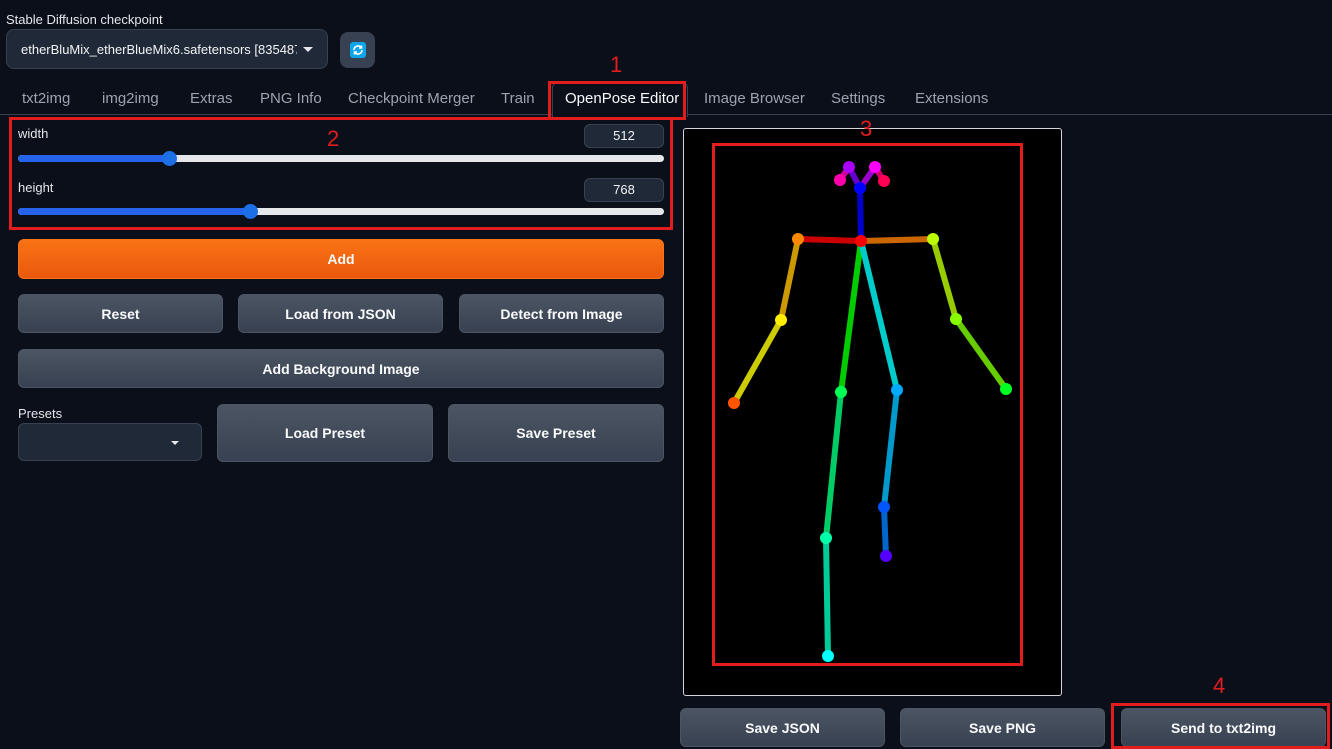  I want to click on presets-dropdown, so click(110, 442).